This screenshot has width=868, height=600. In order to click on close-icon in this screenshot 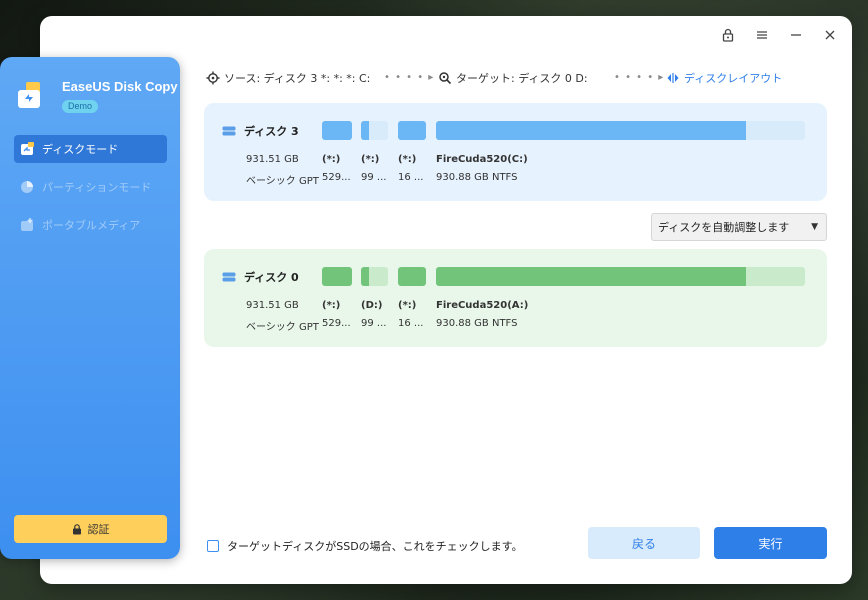, I will do `click(830, 36)`.